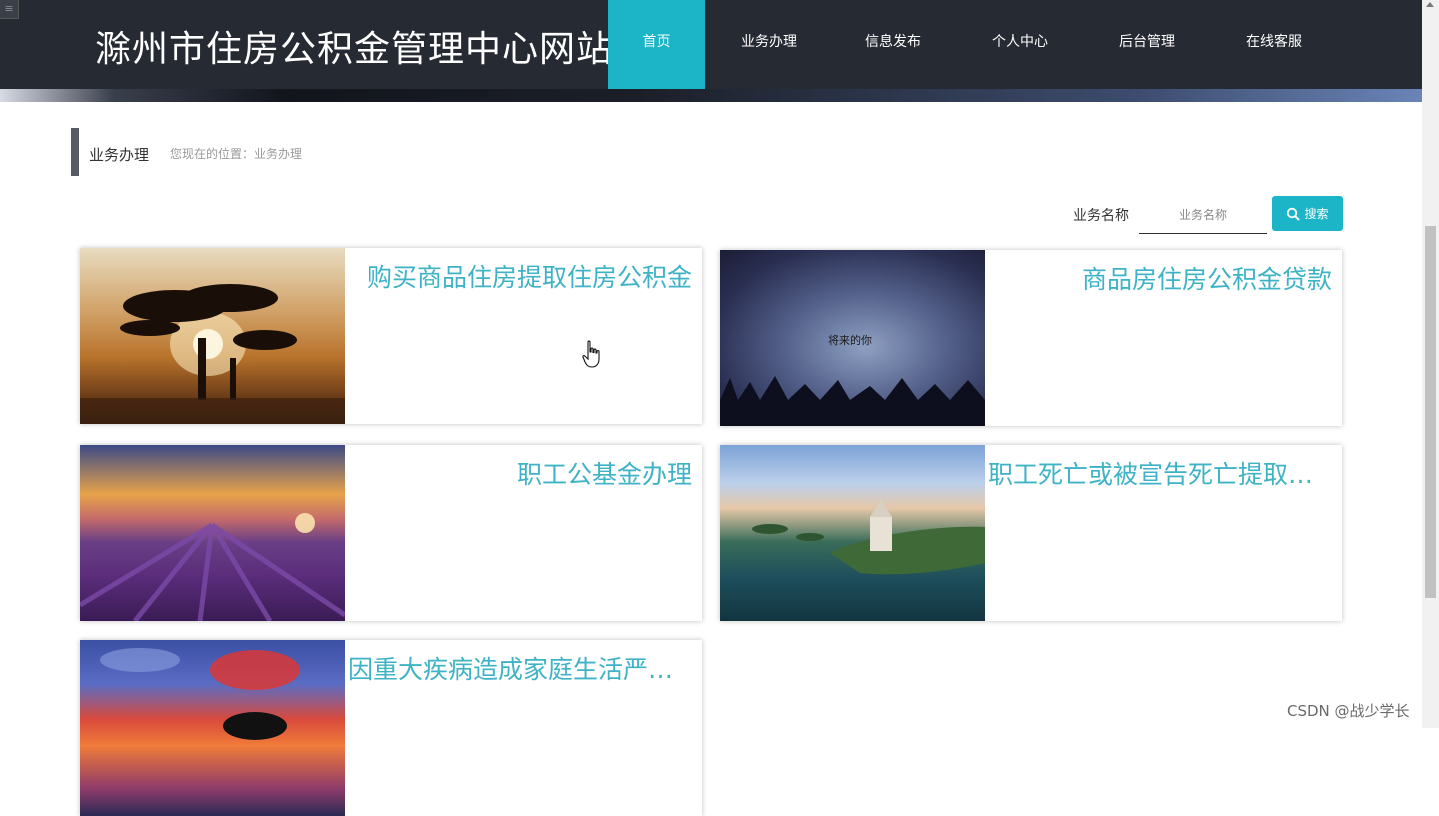 The image size is (1439, 816). I want to click on card-title: 商品房住房公积金贷款, so click(1160, 278).